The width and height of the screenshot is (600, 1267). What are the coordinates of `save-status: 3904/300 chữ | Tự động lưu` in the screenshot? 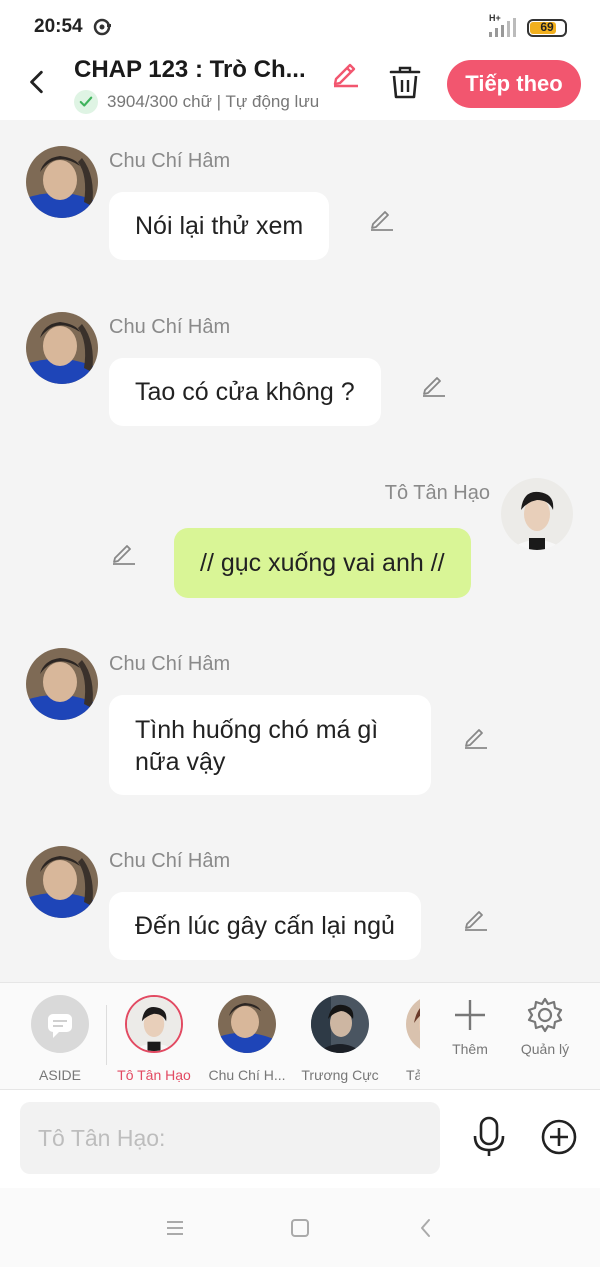 It's located at (196, 102).